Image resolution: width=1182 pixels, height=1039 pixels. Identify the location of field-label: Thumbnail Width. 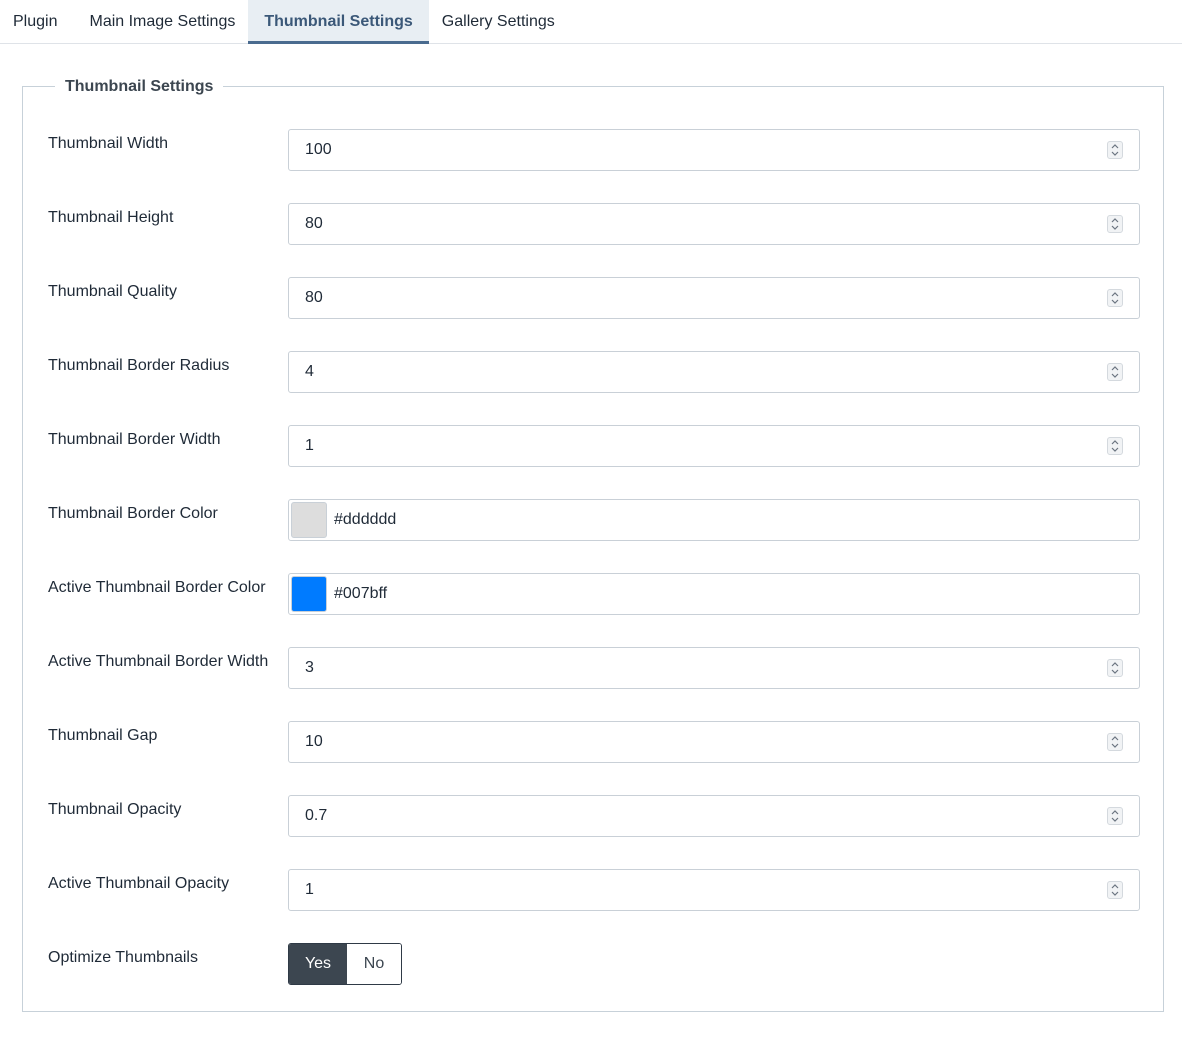
(108, 143).